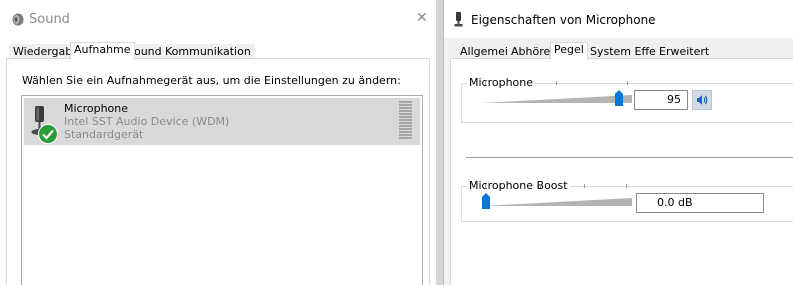  What do you see at coordinates (684, 51) in the screenshot?
I see `tab-erweitert: Erweitert` at bounding box center [684, 51].